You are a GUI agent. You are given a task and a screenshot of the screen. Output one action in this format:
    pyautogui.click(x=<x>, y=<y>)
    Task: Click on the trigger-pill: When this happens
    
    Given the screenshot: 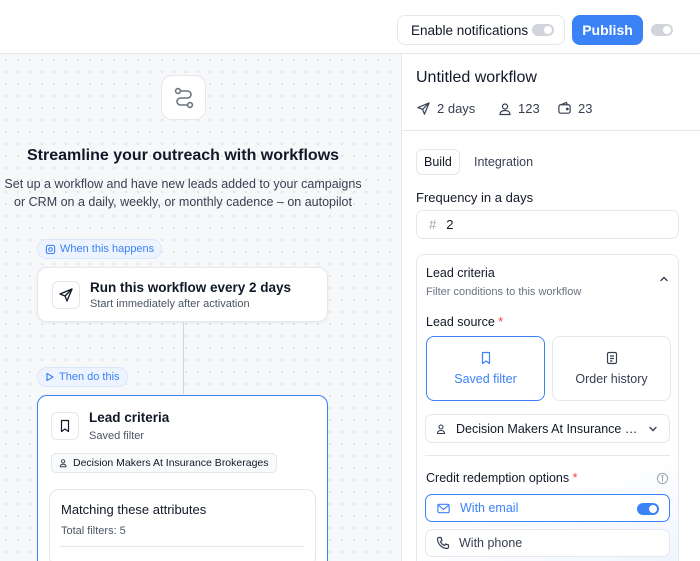 What is the action you would take?
    pyautogui.click(x=100, y=249)
    